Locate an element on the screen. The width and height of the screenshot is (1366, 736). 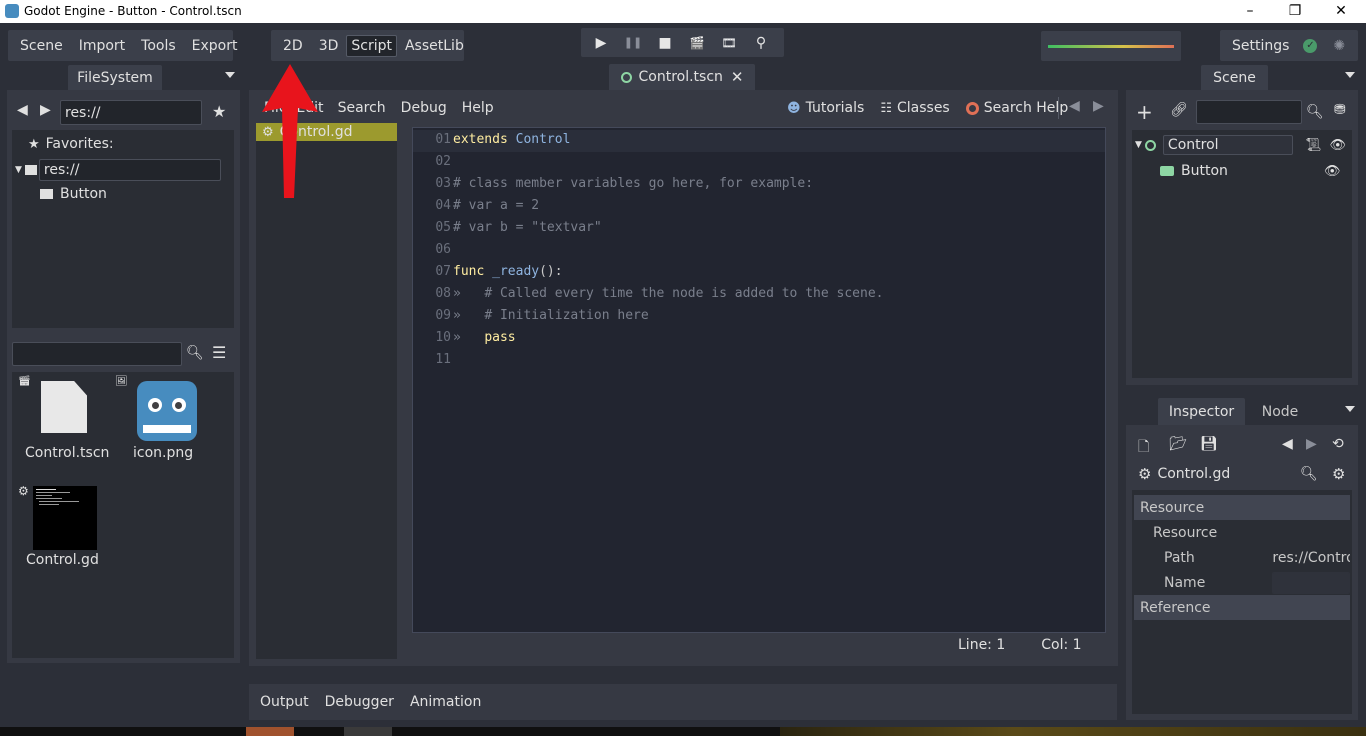
script-attached-icon: 📜︎ is located at coordinates (1313, 145).